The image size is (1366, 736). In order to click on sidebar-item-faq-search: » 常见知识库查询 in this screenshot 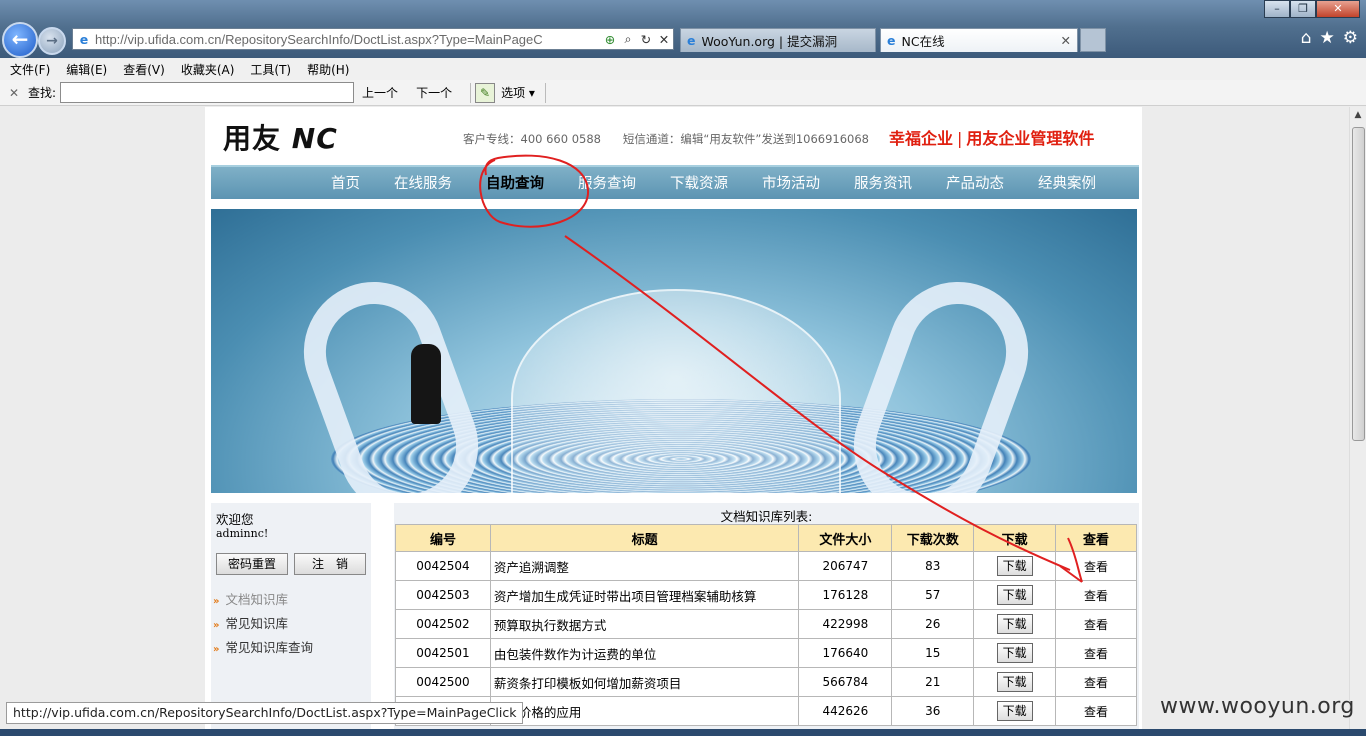, I will do `click(263, 646)`.